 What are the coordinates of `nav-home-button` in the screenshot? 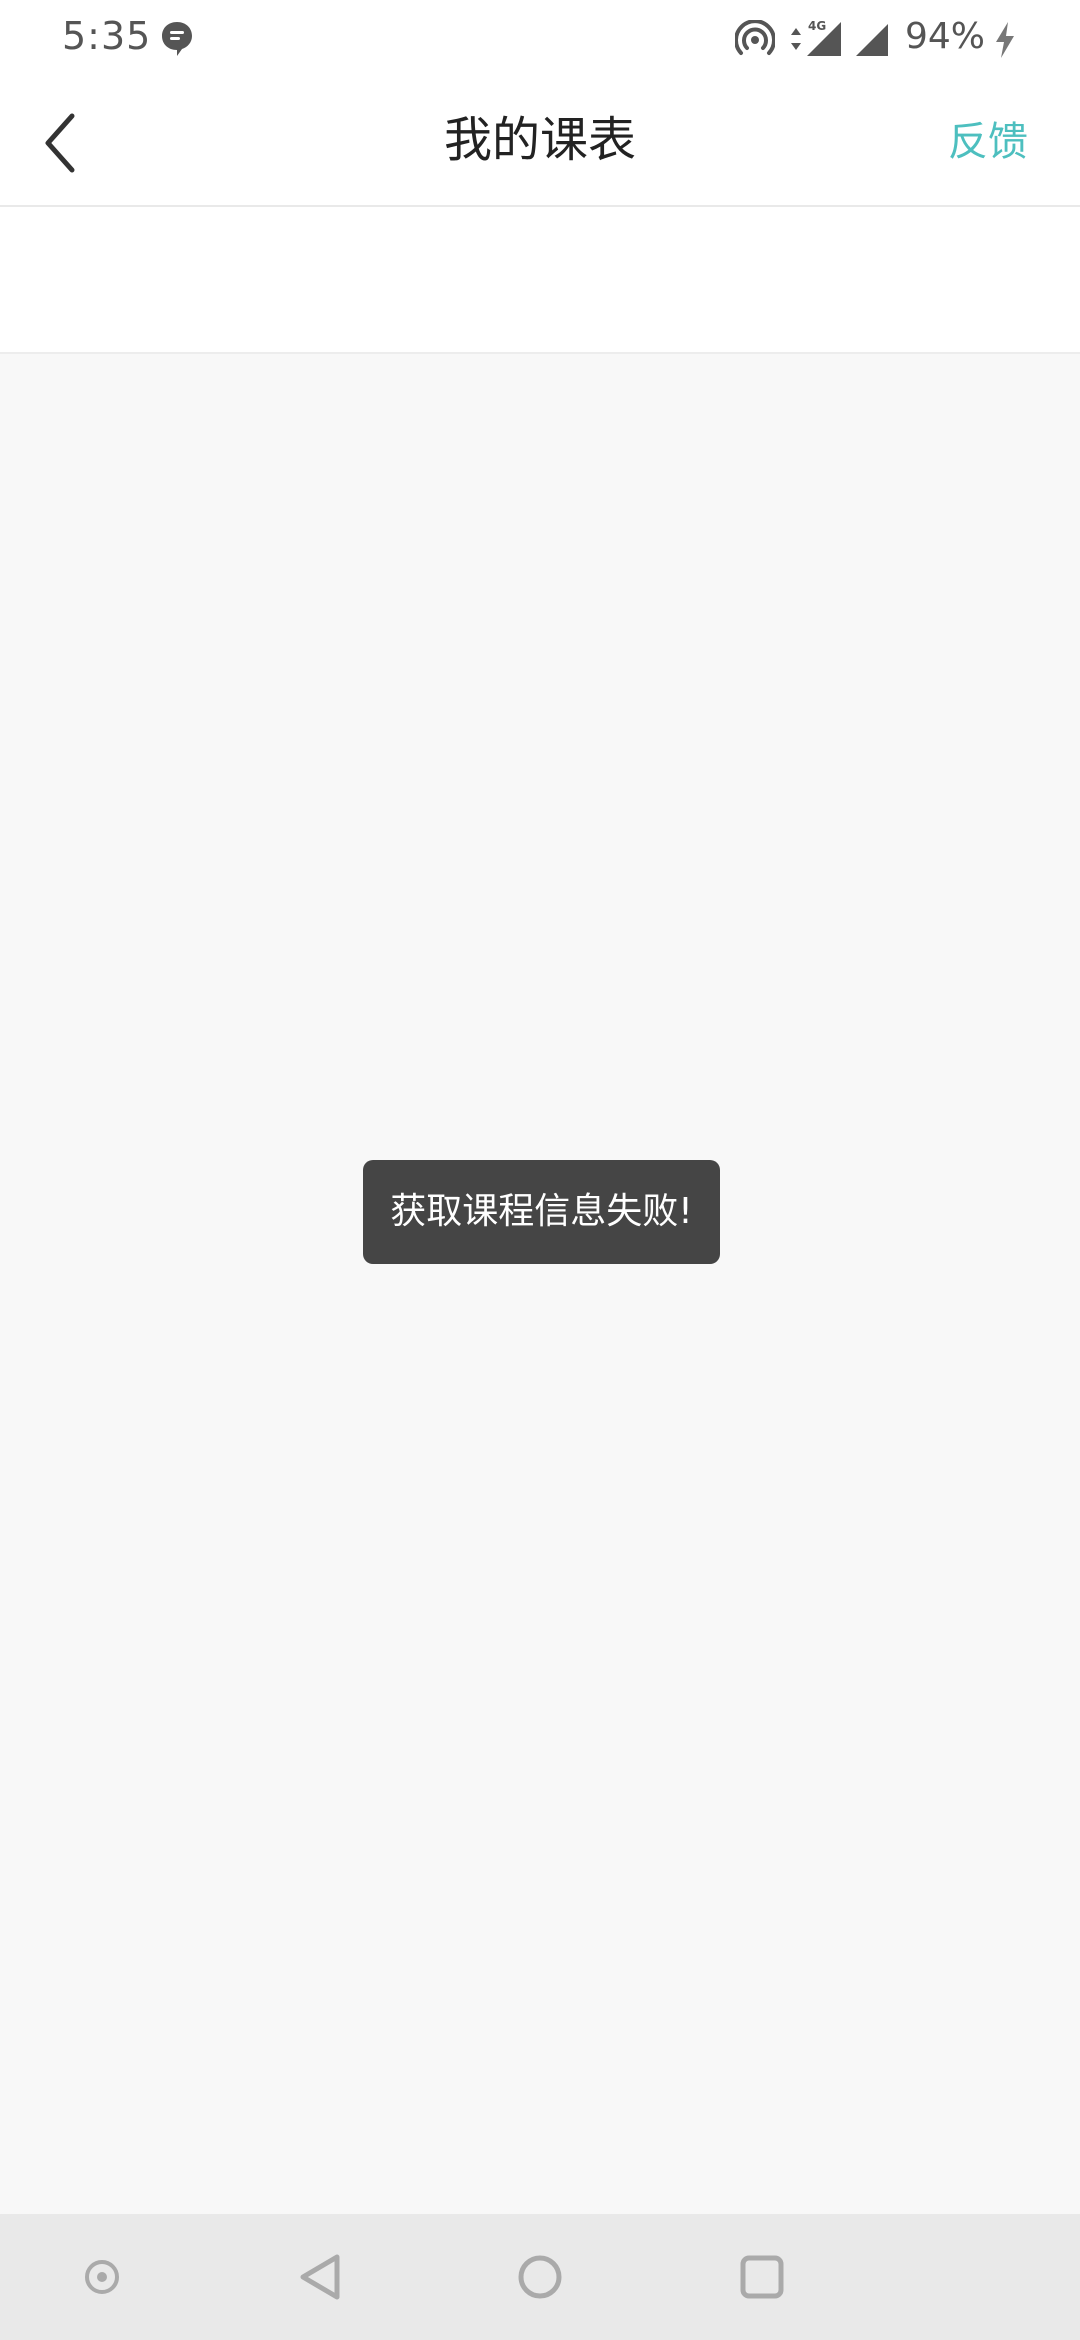 It's located at (540, 2277).